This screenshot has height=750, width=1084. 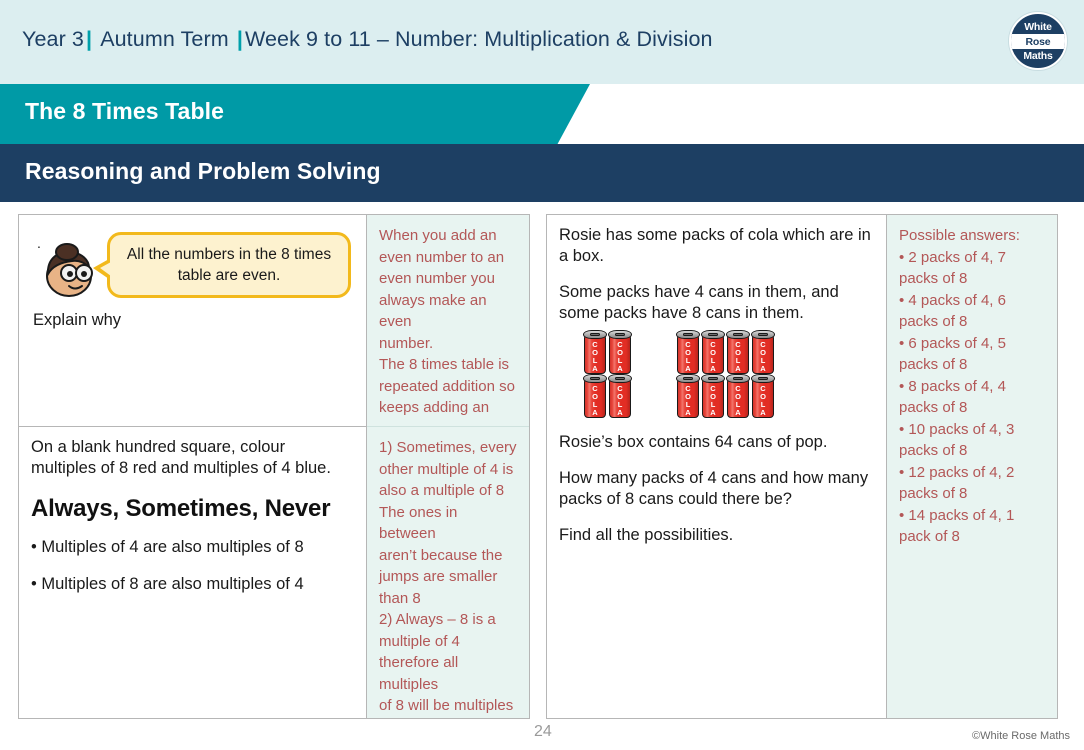 I want to click on answer-line: number., so click(x=406, y=343).